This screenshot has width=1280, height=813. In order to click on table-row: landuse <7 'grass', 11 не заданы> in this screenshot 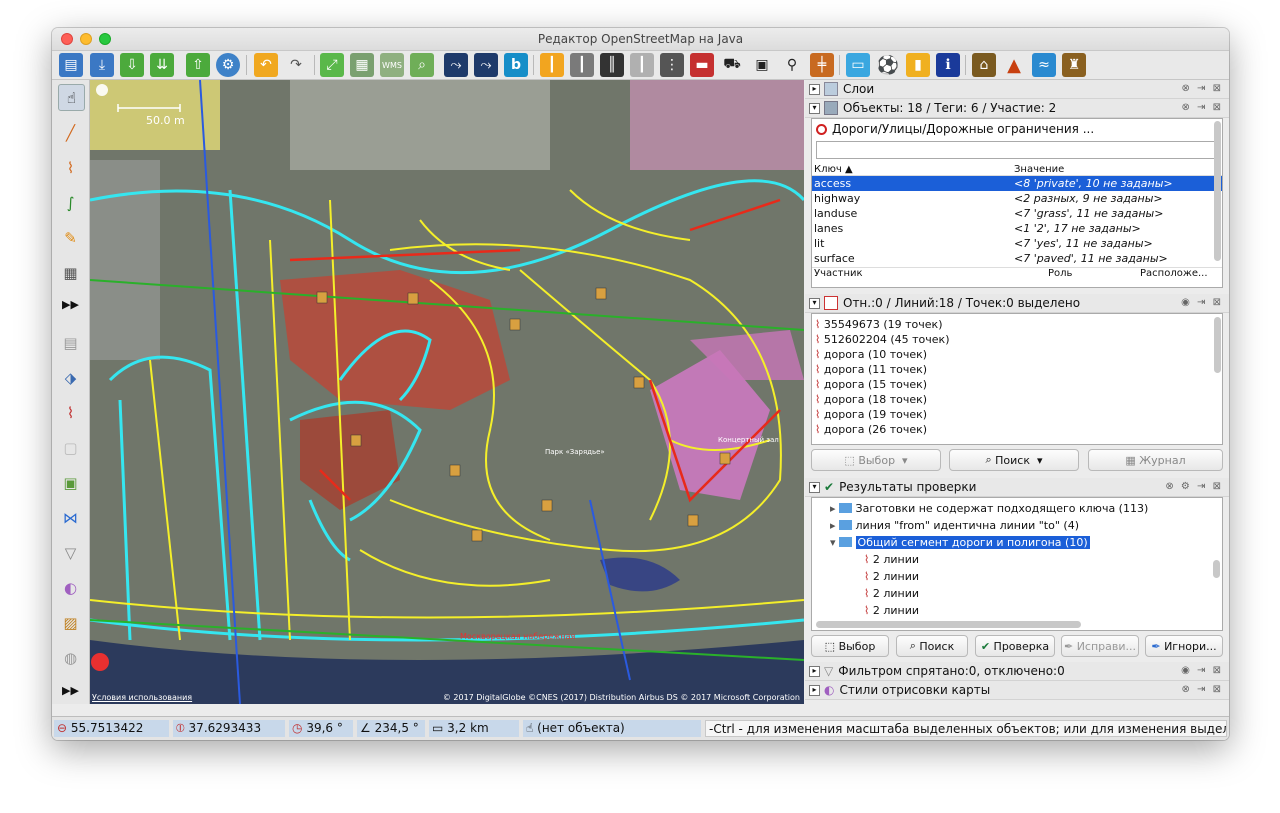, I will do `click(1017, 213)`.